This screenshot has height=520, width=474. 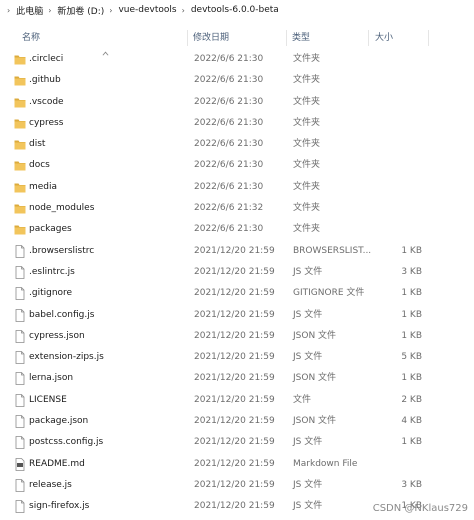 What do you see at coordinates (420, 508) in the screenshot?
I see `watermark: CSDN @NKlaus729` at bounding box center [420, 508].